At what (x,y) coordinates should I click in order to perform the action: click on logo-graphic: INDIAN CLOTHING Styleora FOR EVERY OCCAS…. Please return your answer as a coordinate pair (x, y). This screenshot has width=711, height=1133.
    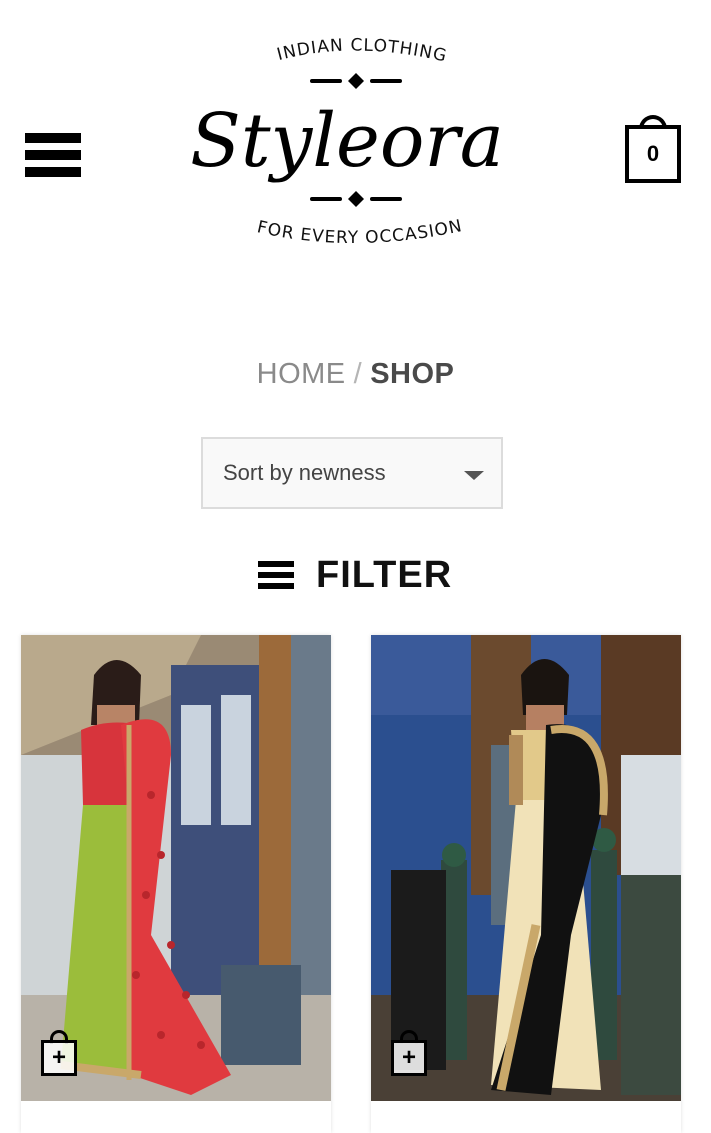
    Looking at the image, I should click on (347, 141).